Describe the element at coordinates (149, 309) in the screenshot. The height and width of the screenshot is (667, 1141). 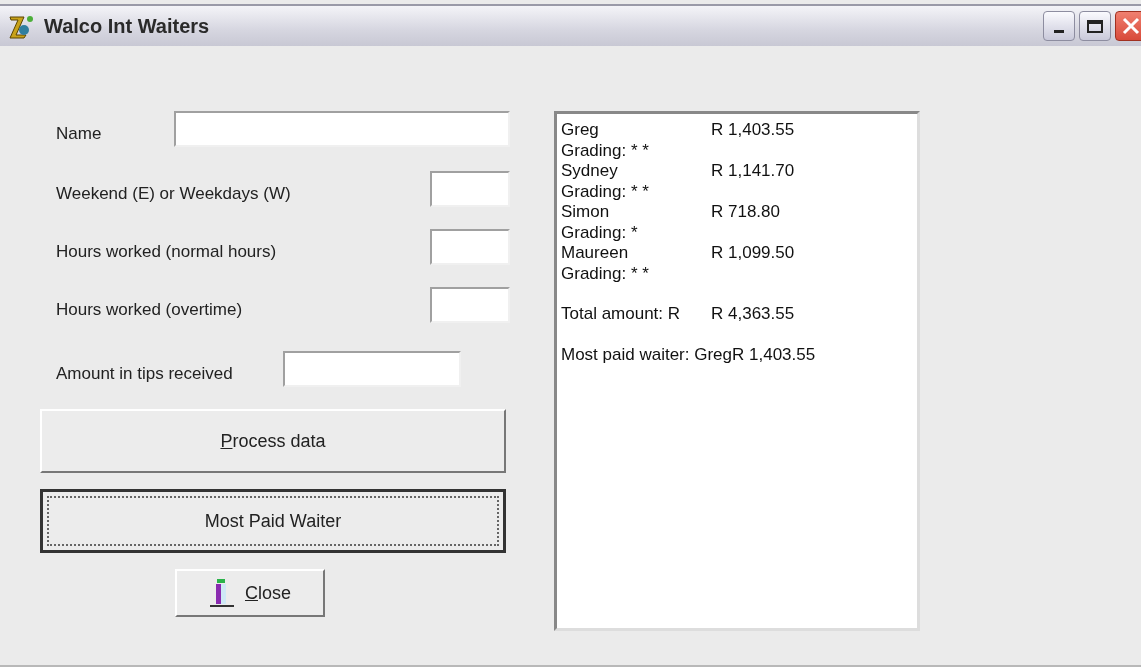
I see `field-label: Hours worked (overtime)` at that location.